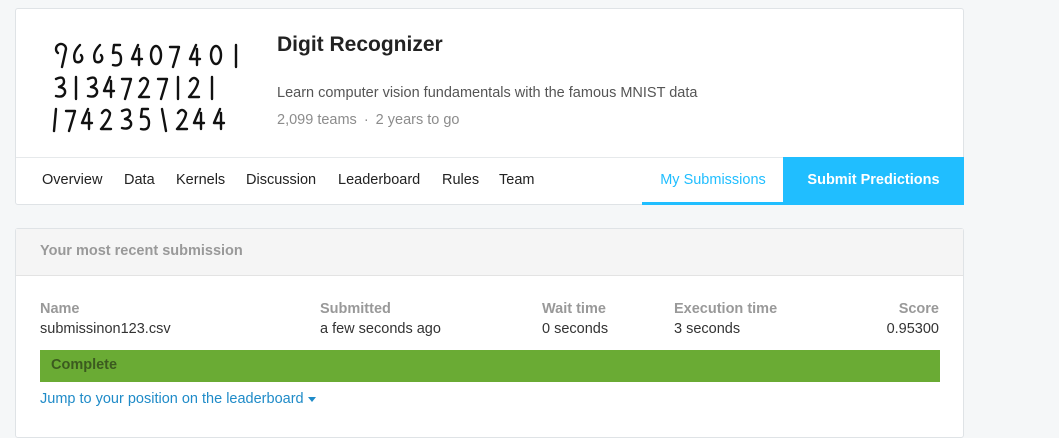 This screenshot has width=1059, height=438. I want to click on execution-time-label: Execution time, so click(726, 309).